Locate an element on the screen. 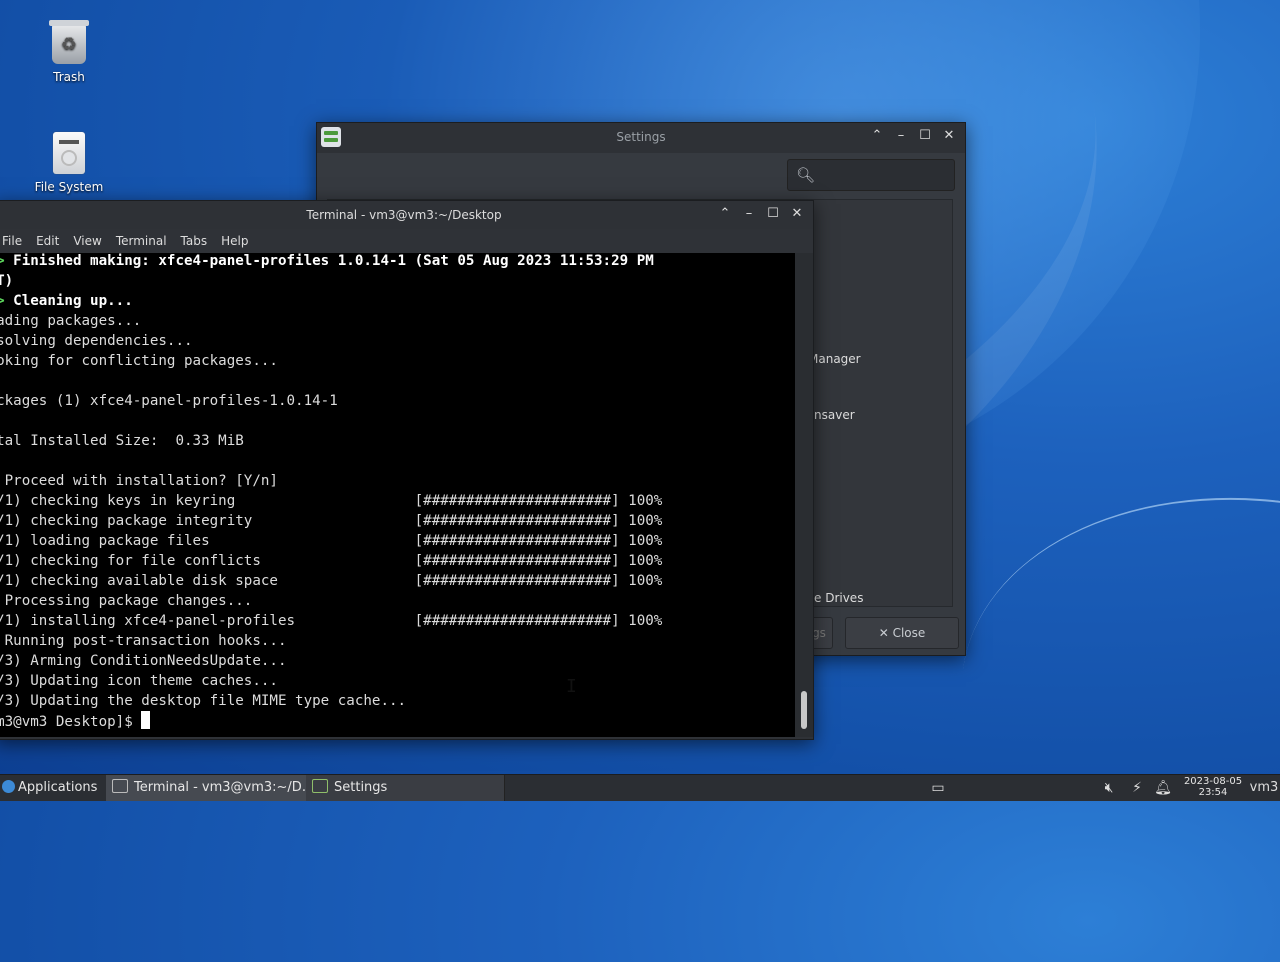  applications-menu-button: Applications is located at coordinates (52, 788).